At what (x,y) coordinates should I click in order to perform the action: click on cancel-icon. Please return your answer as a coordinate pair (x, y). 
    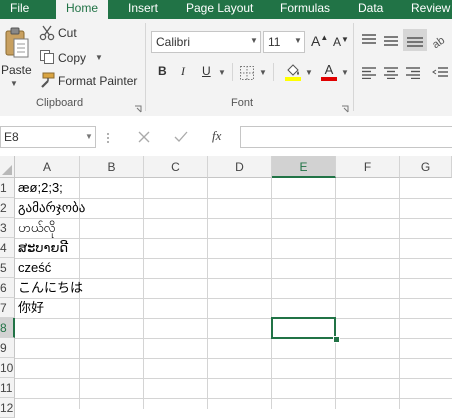
    Looking at the image, I should click on (144, 136).